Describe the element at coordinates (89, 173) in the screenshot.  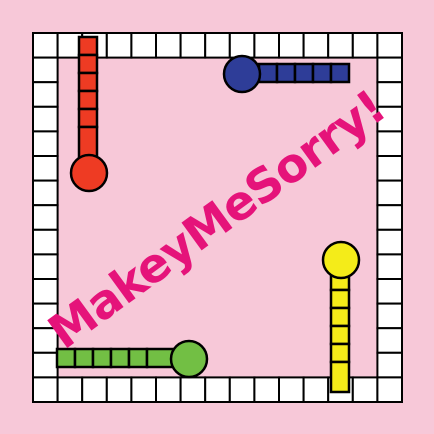
I see `red-start-circle` at that location.